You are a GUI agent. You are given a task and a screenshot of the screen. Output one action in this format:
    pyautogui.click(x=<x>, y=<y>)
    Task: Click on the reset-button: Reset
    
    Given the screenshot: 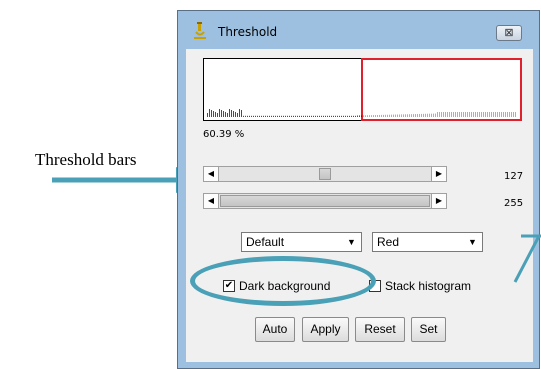 What is the action you would take?
    pyautogui.click(x=380, y=329)
    